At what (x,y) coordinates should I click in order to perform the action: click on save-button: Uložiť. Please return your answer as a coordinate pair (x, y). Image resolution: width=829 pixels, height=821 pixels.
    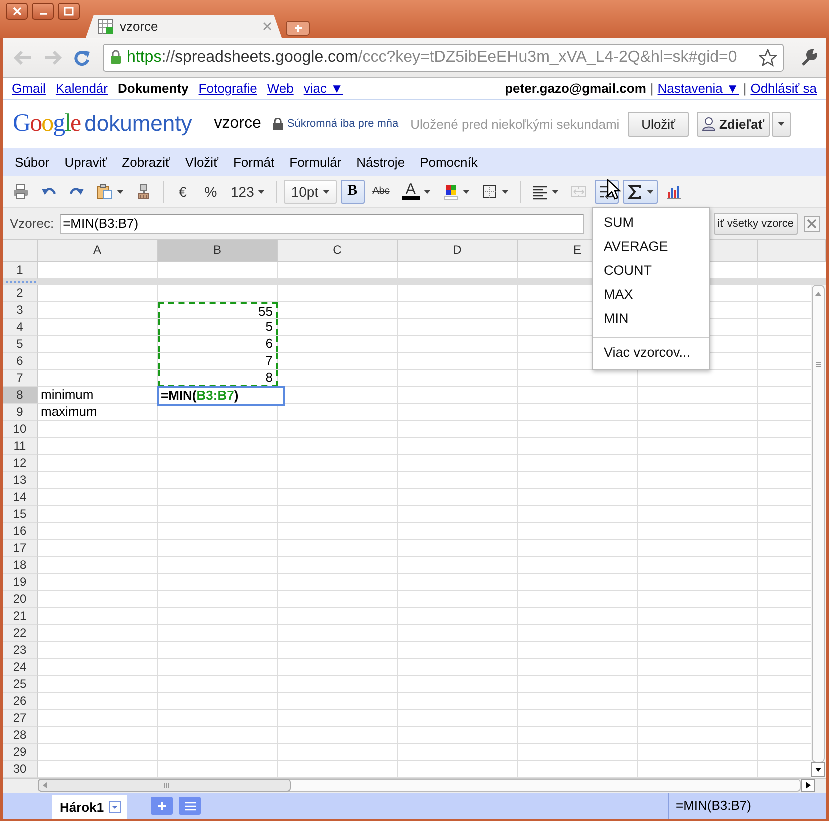
    Looking at the image, I should click on (659, 124).